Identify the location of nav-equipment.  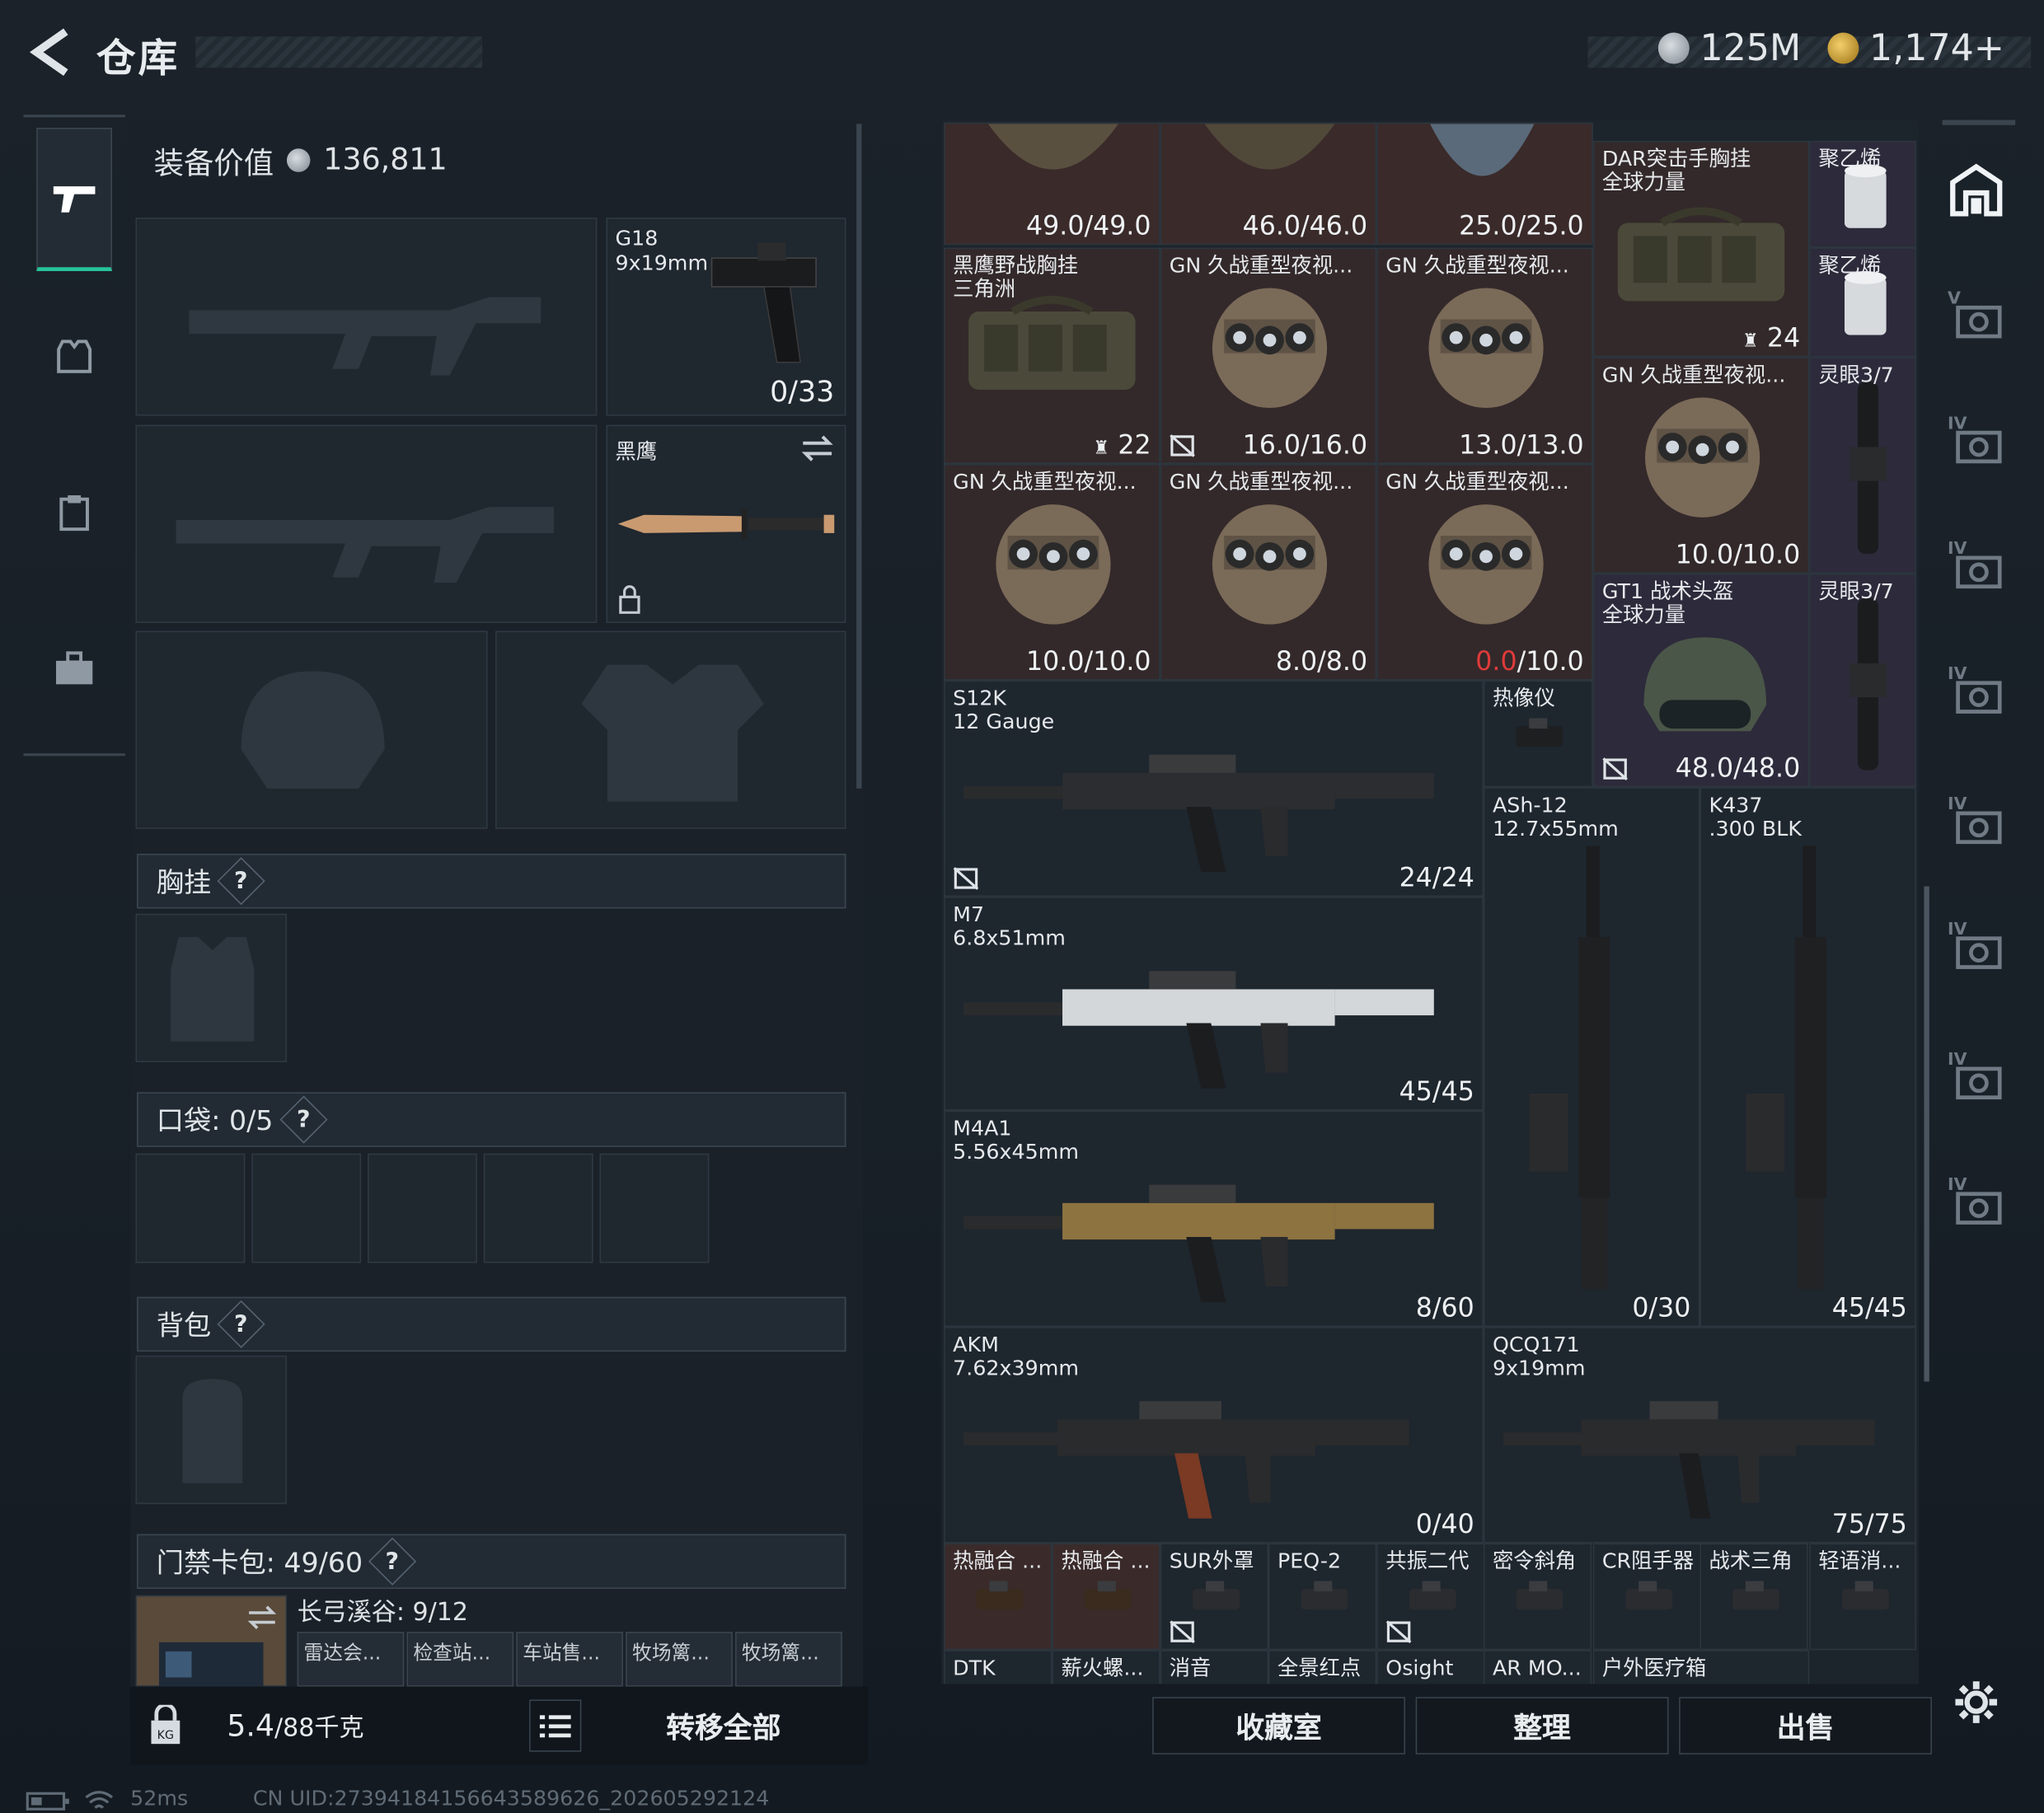
(74, 356).